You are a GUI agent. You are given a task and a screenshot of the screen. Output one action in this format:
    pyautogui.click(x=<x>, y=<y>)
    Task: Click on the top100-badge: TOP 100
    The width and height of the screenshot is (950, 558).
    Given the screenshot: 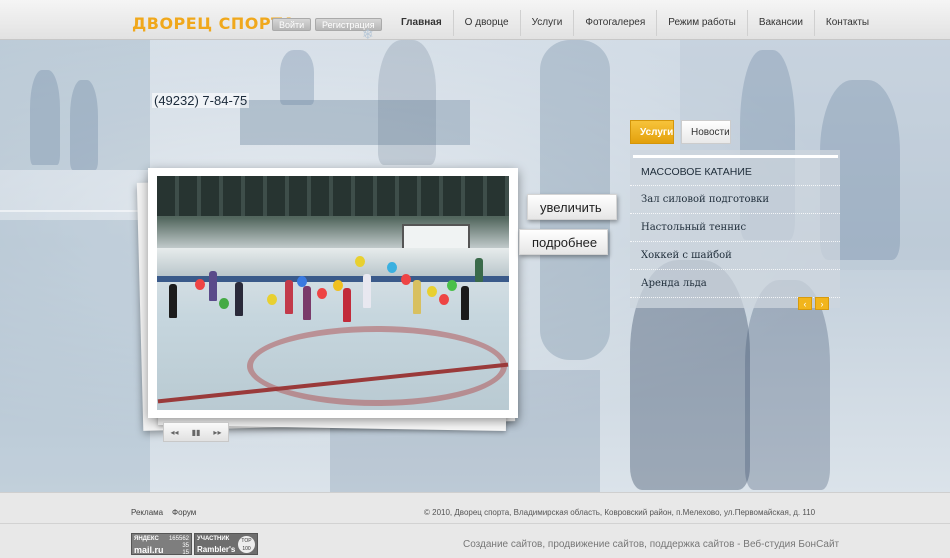 What is the action you would take?
    pyautogui.click(x=246, y=544)
    